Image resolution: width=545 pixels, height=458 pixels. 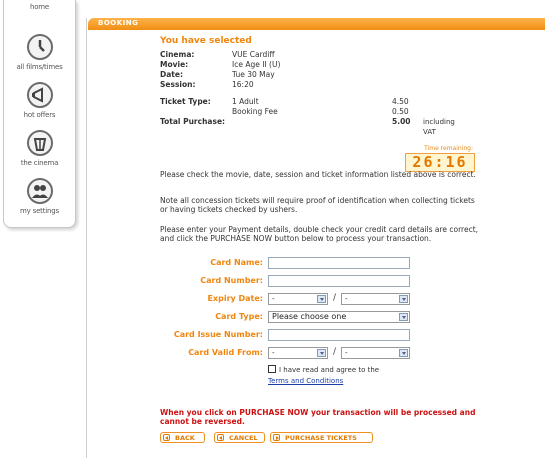 What do you see at coordinates (255, 111) in the screenshot?
I see `booking-fee-label: Booking Fee` at bounding box center [255, 111].